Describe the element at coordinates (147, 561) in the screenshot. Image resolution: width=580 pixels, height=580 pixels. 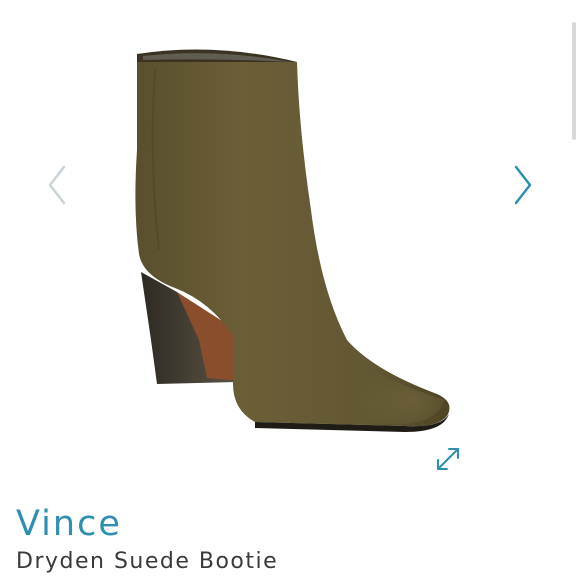
I see `product-title: Dryden Suede Bootie` at that location.